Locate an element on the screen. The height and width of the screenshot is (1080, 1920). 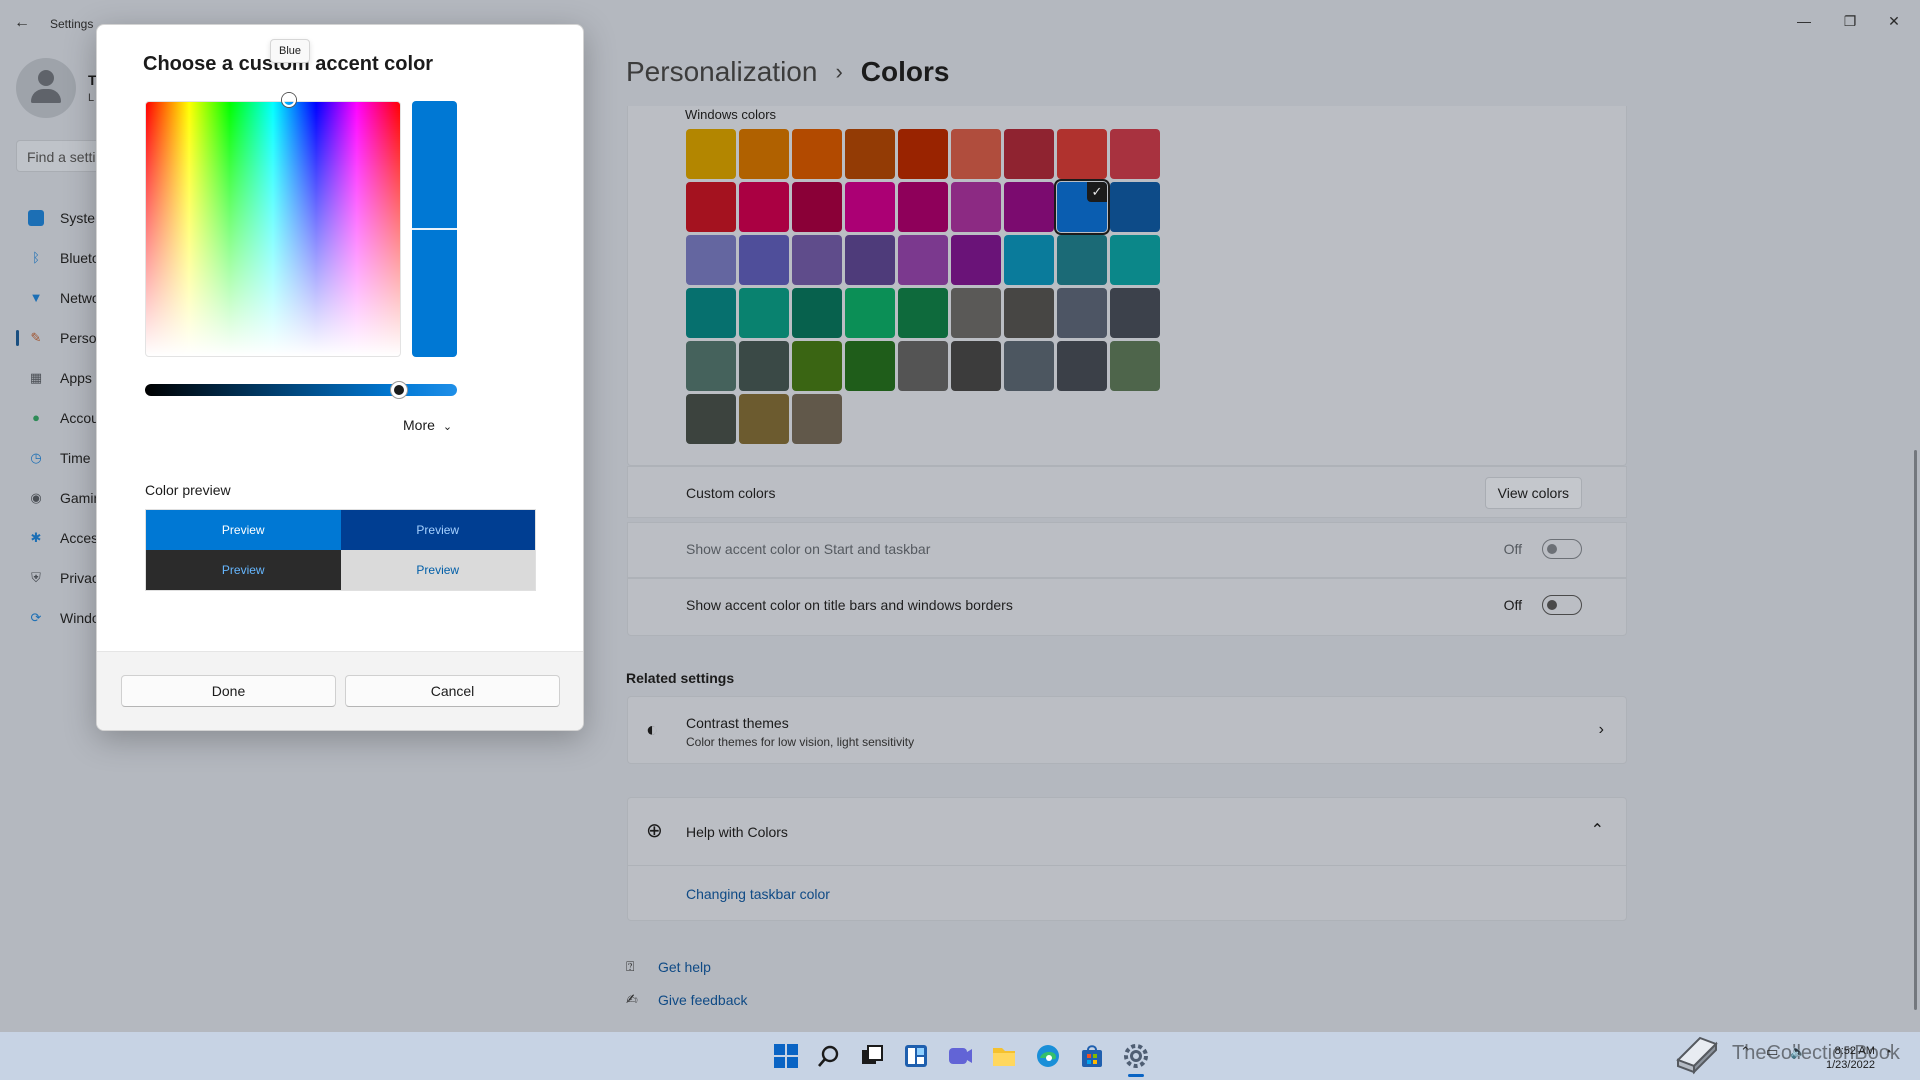
active-app-indicator is located at coordinates (1136, 1075).